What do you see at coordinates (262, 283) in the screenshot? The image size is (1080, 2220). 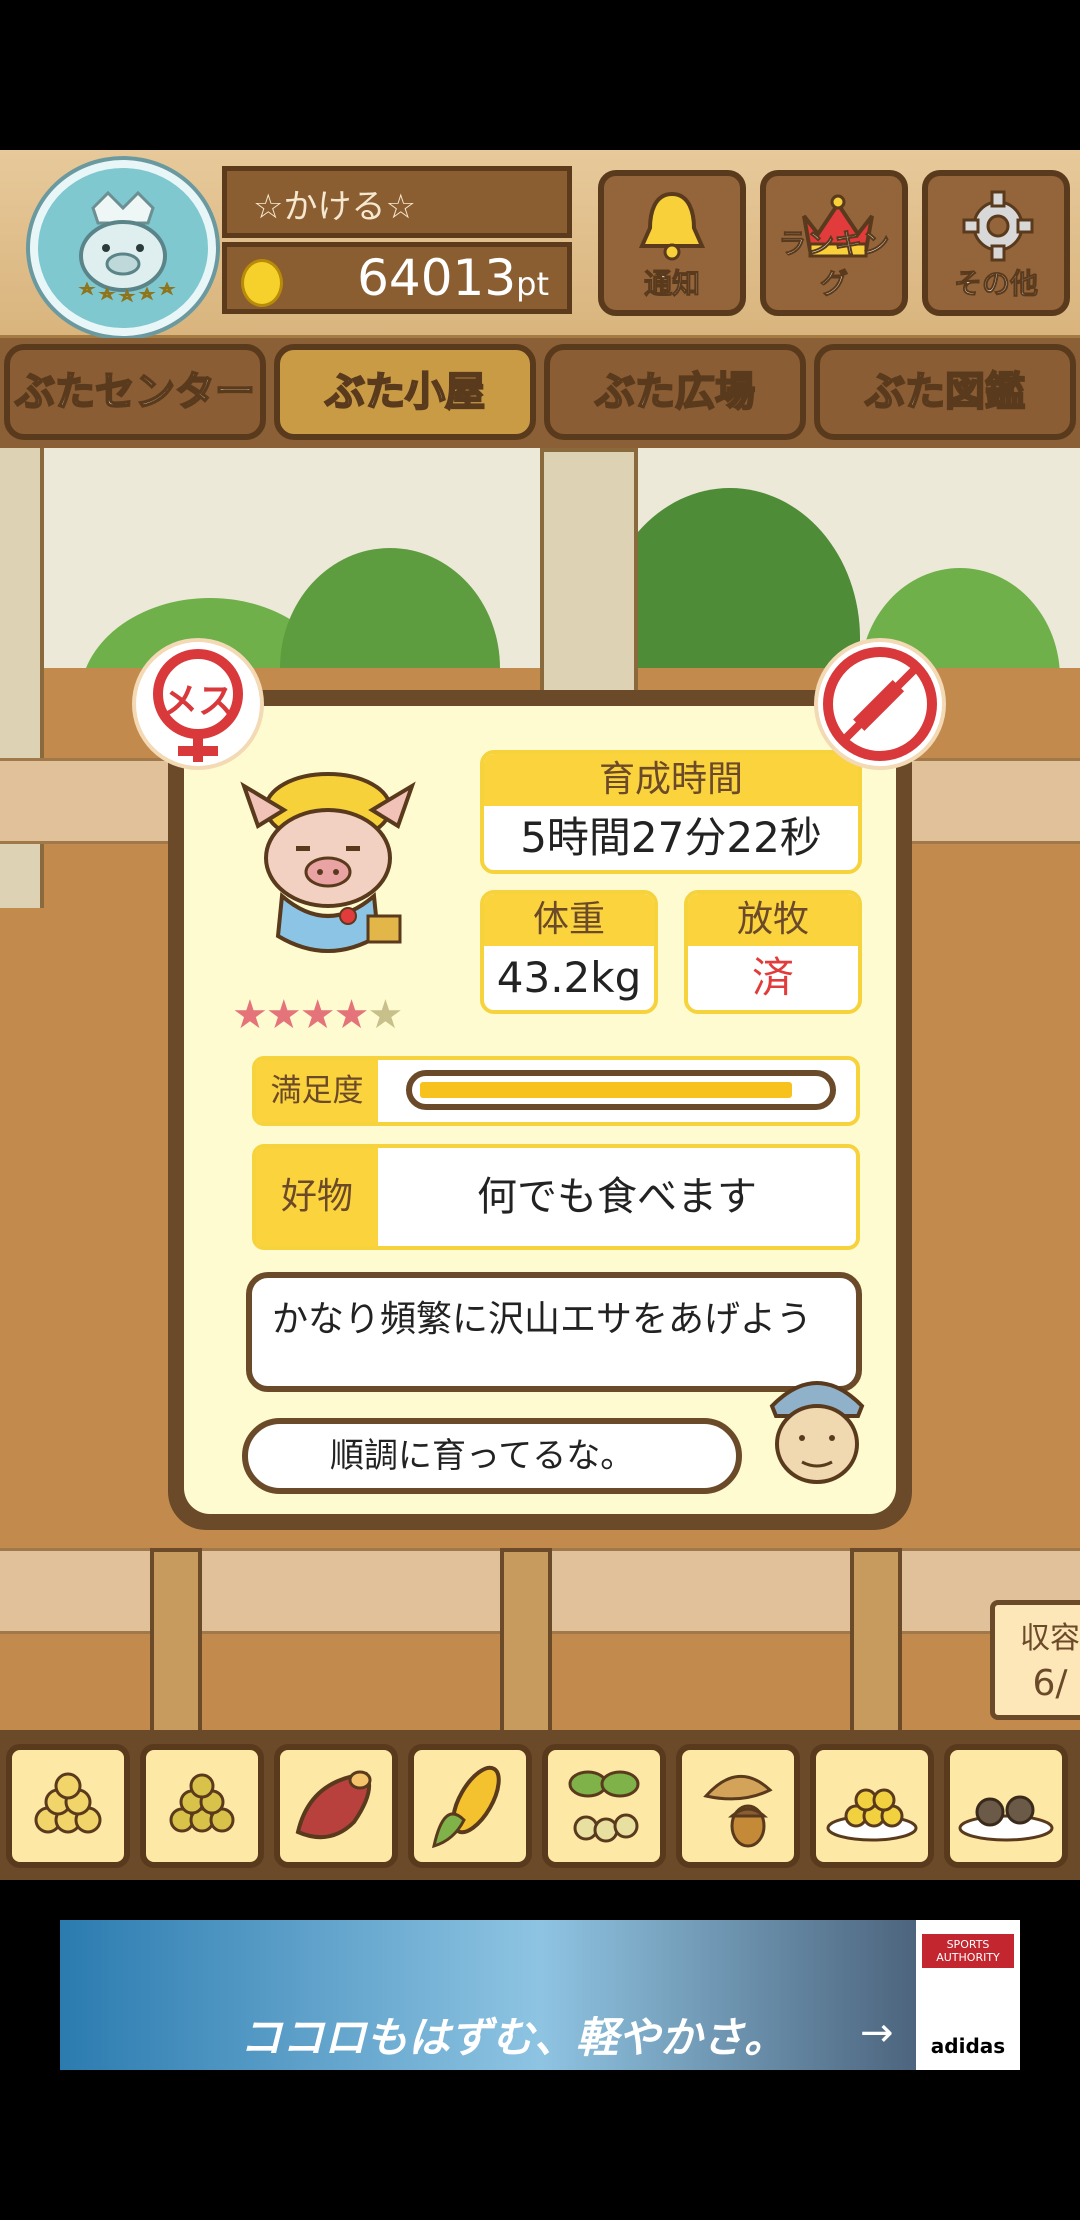 I see `coin-icon` at bounding box center [262, 283].